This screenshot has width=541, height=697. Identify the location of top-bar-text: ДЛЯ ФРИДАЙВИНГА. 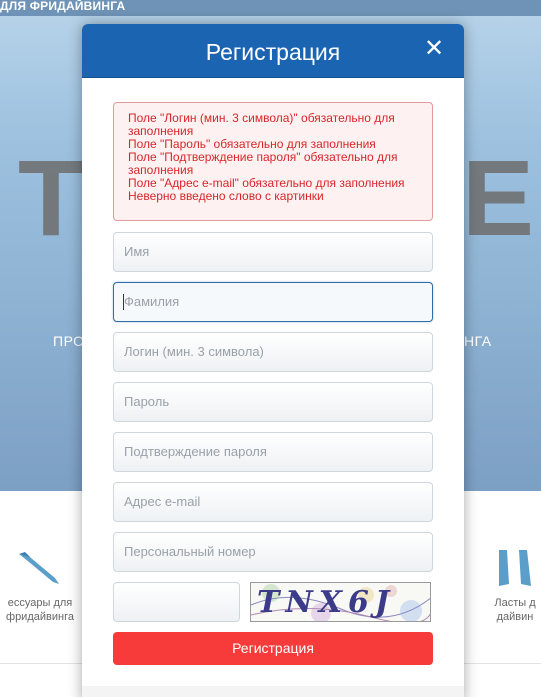
(63, 6).